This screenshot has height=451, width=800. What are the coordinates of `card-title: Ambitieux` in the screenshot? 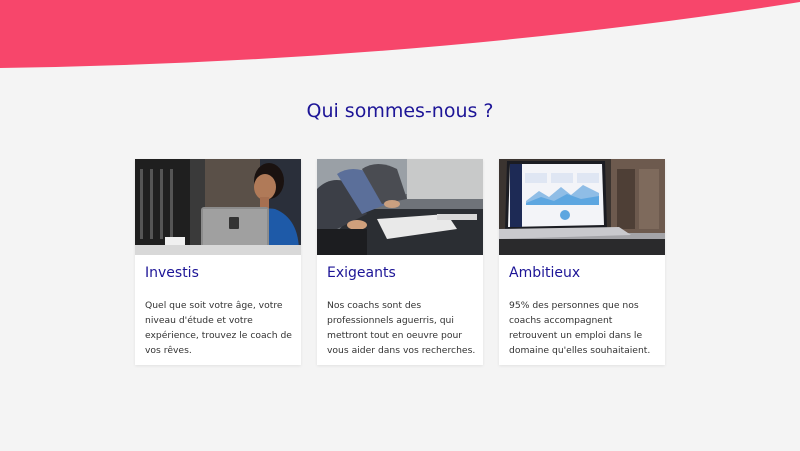 It's located at (545, 273).